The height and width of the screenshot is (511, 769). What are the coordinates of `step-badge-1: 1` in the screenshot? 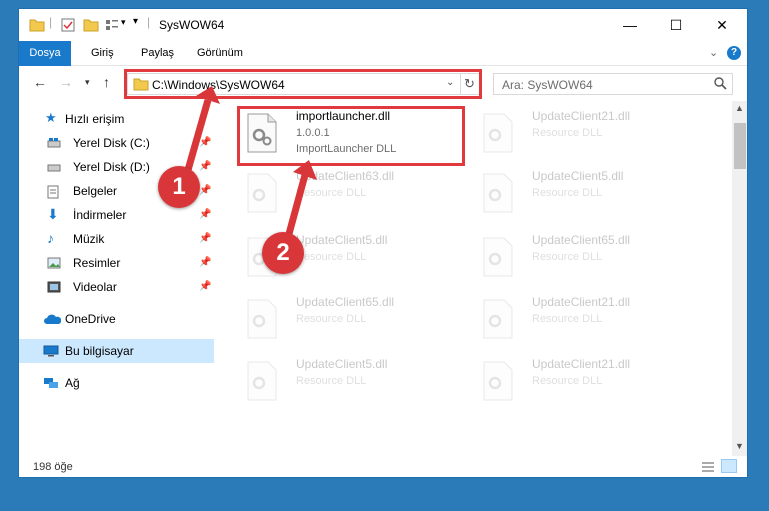 It's located at (179, 187).